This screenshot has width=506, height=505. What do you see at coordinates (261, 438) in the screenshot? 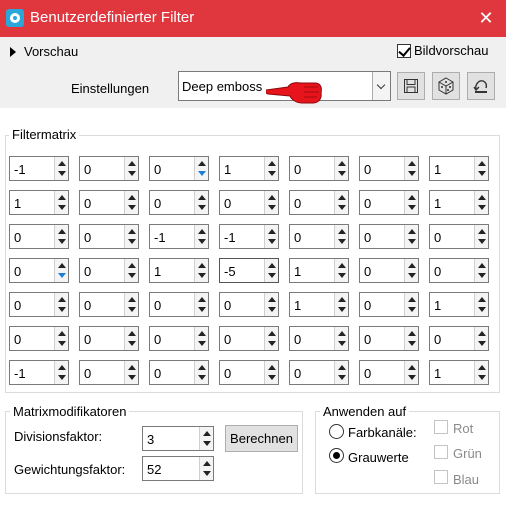
I see `calculate-button: Berechnen` at bounding box center [261, 438].